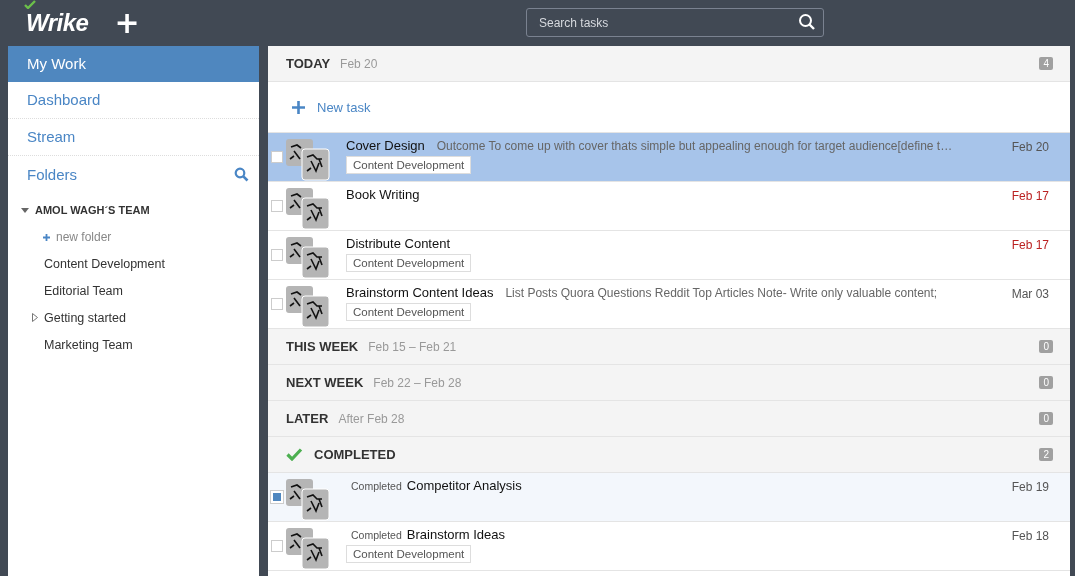 Image resolution: width=1075 pixels, height=576 pixels. Describe the element at coordinates (85, 317) in the screenshot. I see `folder-item: Getting started` at that location.